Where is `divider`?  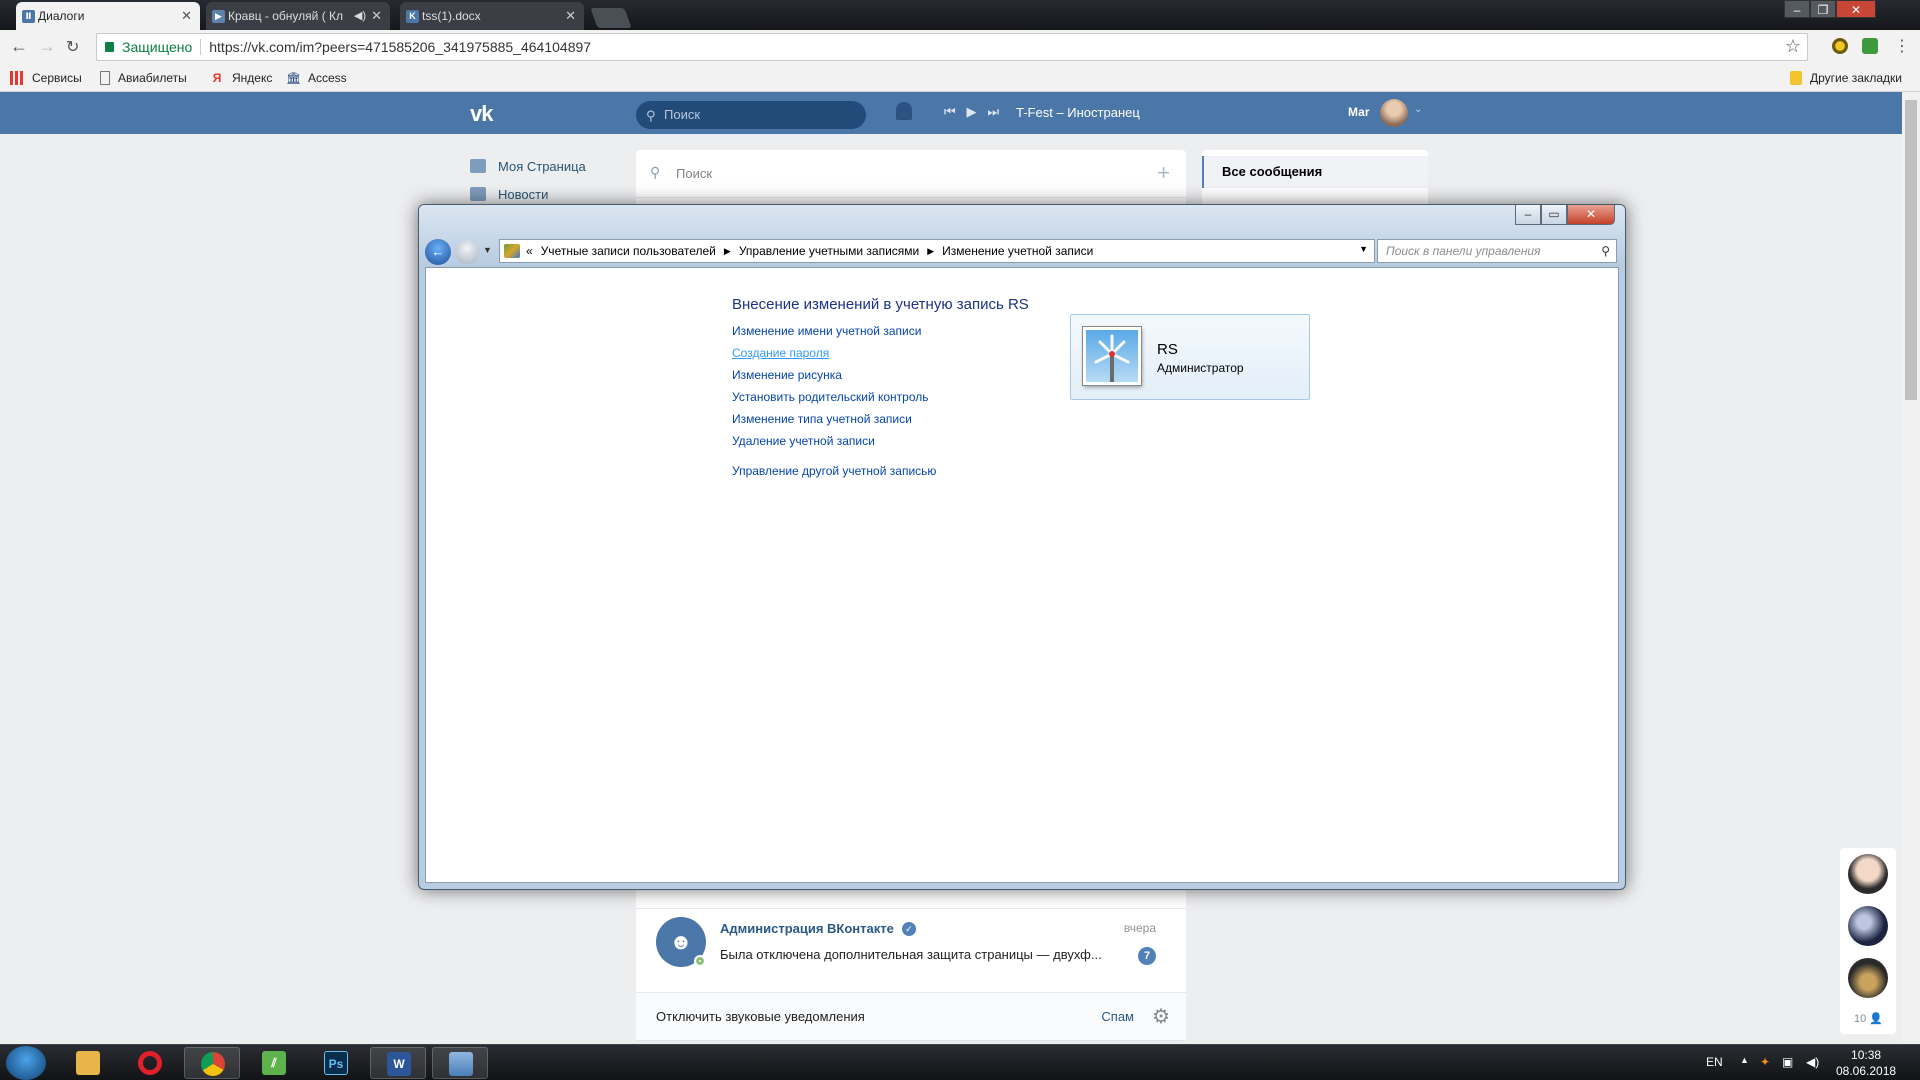
divider is located at coordinates (201, 47).